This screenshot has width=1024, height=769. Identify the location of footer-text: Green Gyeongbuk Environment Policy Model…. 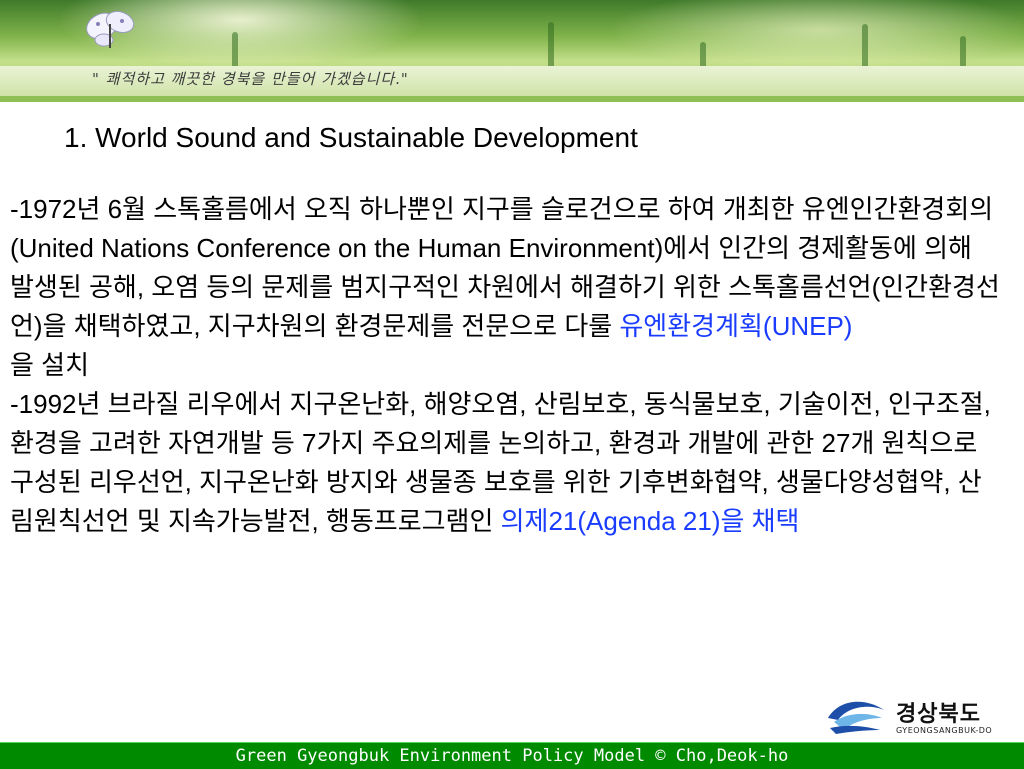
(512, 756).